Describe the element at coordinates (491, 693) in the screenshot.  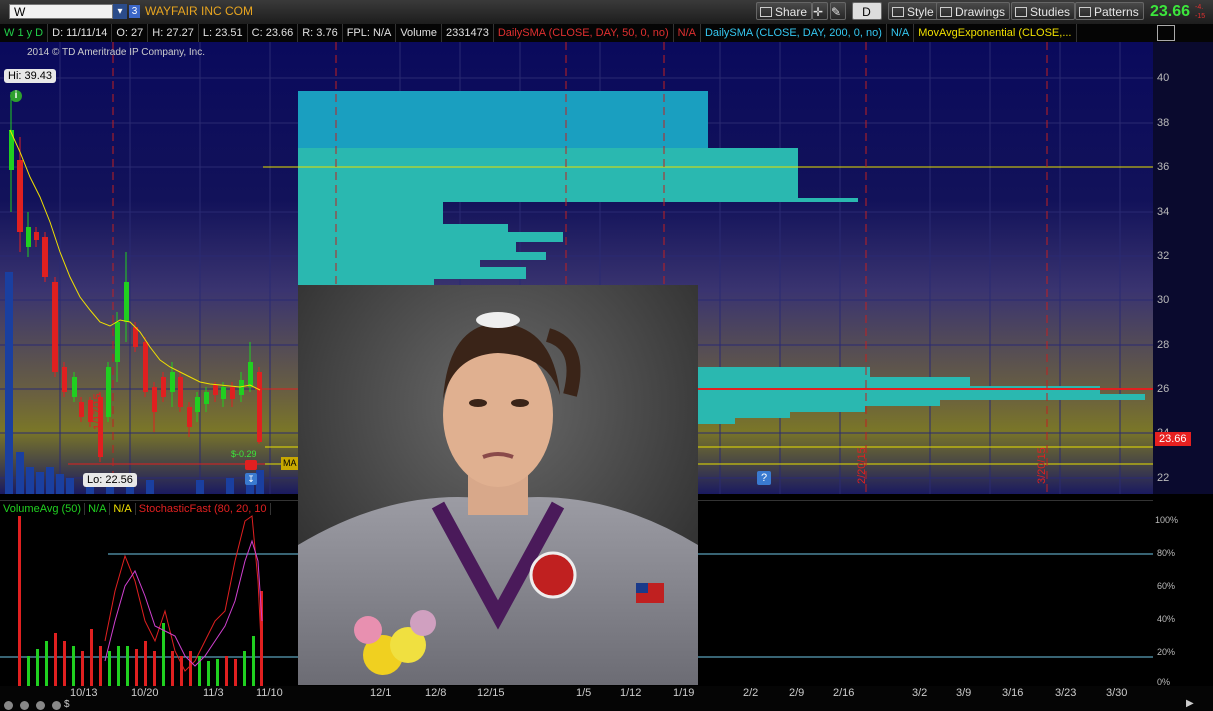
I see `date-tick: 12/15` at that location.